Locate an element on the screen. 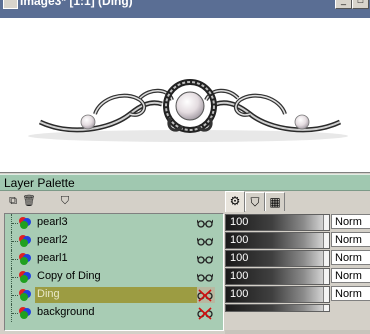 This screenshot has width=370, height=334. layer-name: Copy of Ding is located at coordinates (69, 276).